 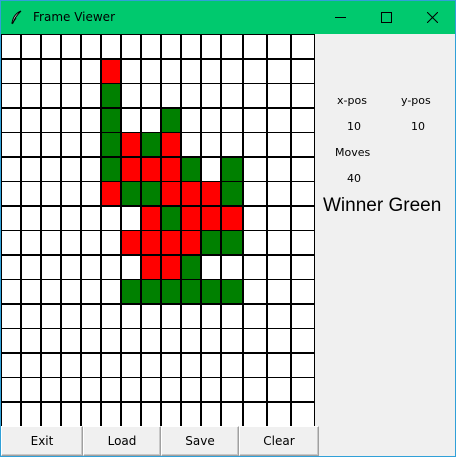 What do you see at coordinates (42, 441) in the screenshot?
I see `exit-button: Exit` at bounding box center [42, 441].